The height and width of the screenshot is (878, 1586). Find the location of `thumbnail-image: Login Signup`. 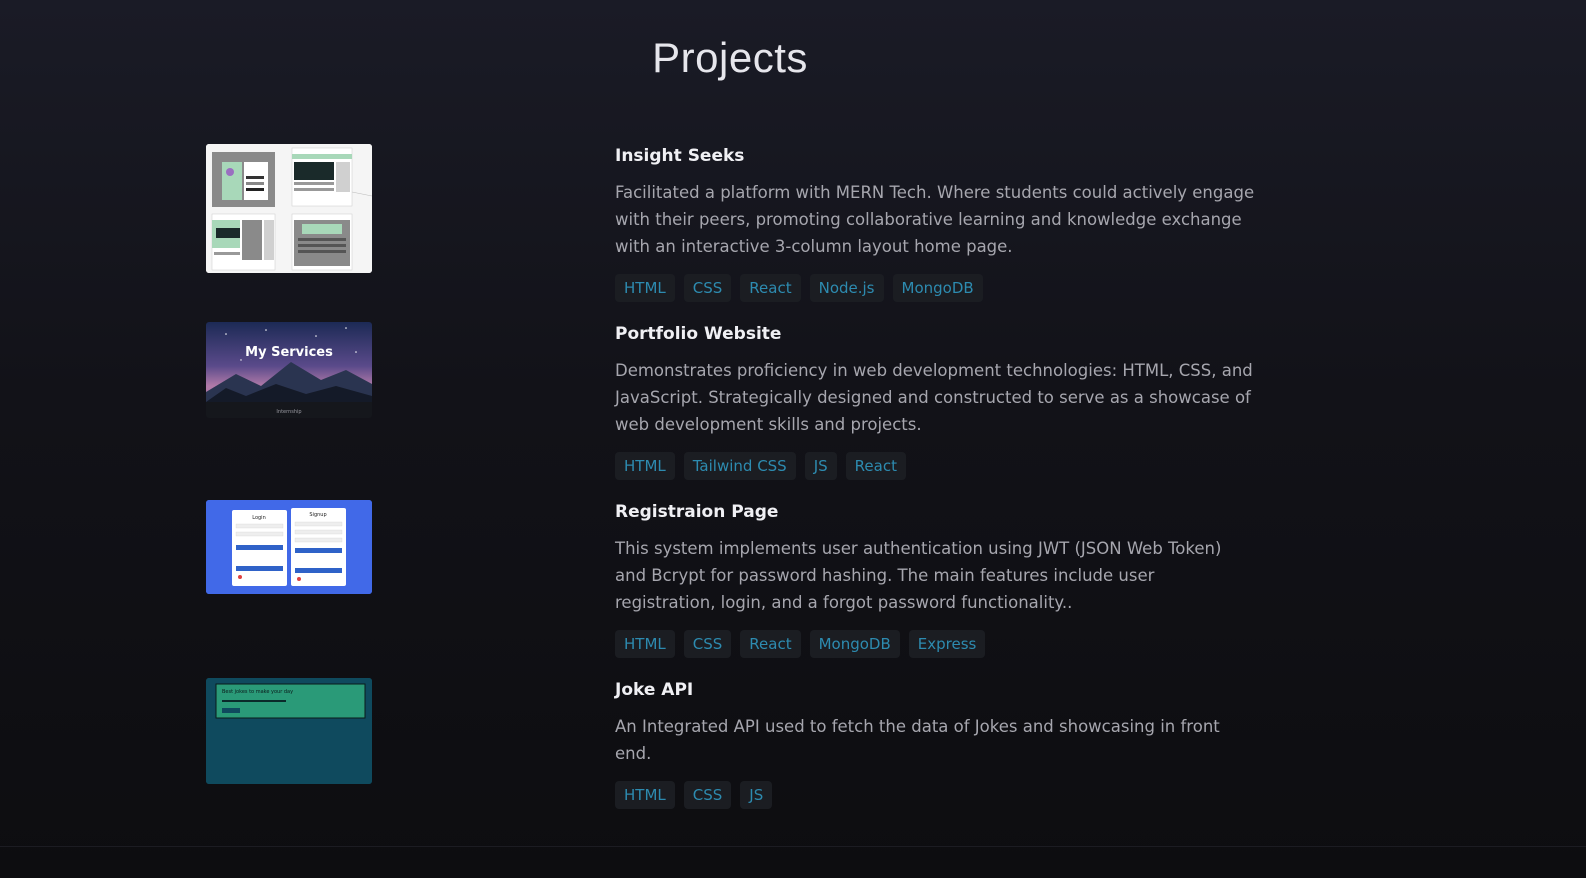

thumbnail-image: Login Signup is located at coordinates (289, 547).